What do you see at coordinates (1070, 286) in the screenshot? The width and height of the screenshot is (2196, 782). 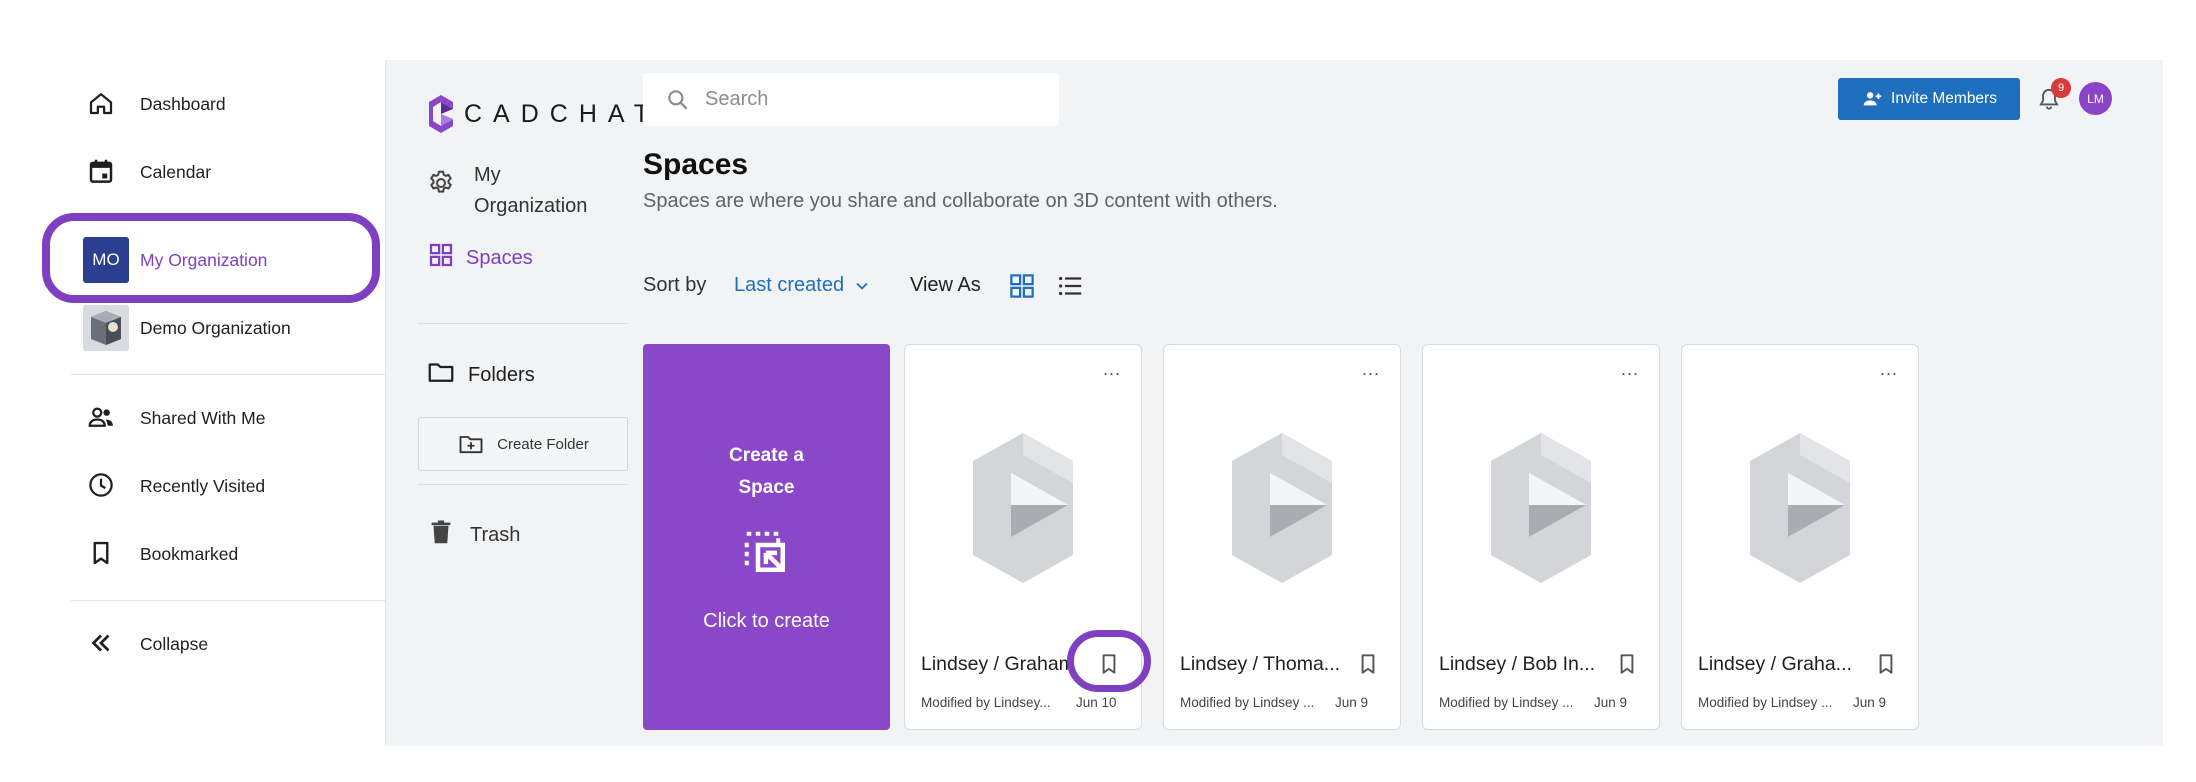 I see `list-view-icon` at bounding box center [1070, 286].